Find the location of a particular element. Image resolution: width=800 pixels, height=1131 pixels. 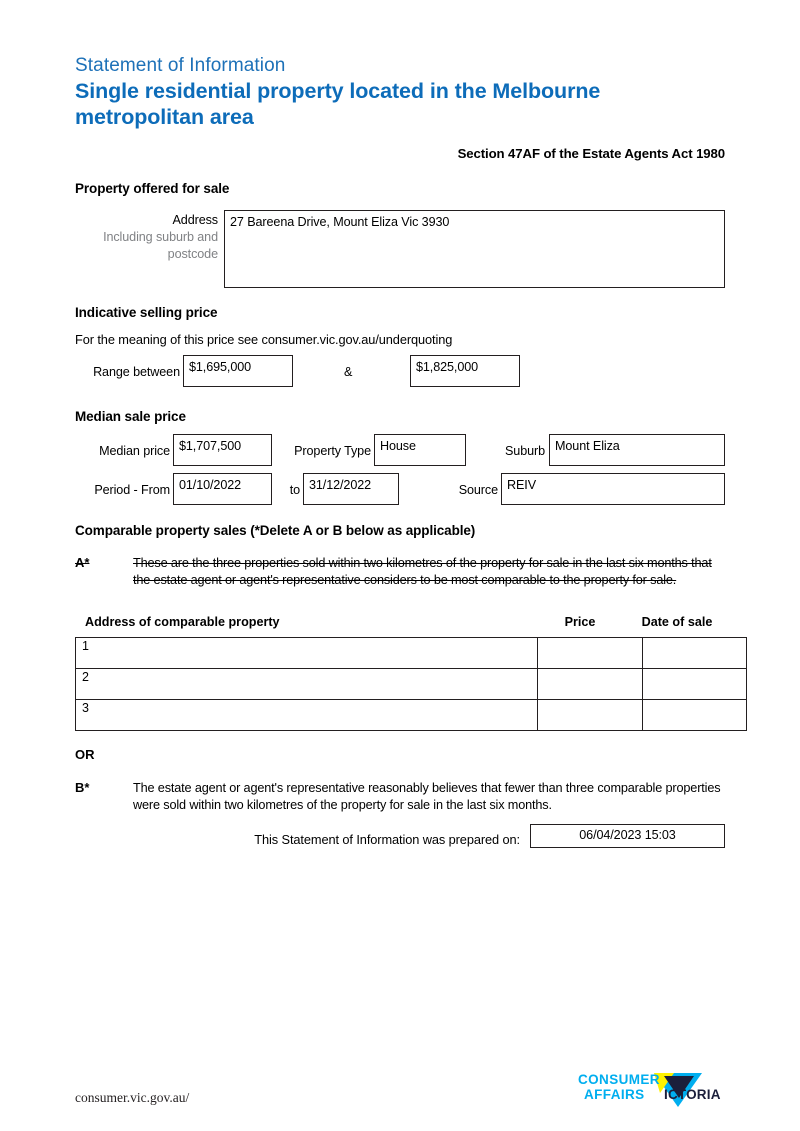

svg-text: ICTORIA is located at coordinates (692, 1094).